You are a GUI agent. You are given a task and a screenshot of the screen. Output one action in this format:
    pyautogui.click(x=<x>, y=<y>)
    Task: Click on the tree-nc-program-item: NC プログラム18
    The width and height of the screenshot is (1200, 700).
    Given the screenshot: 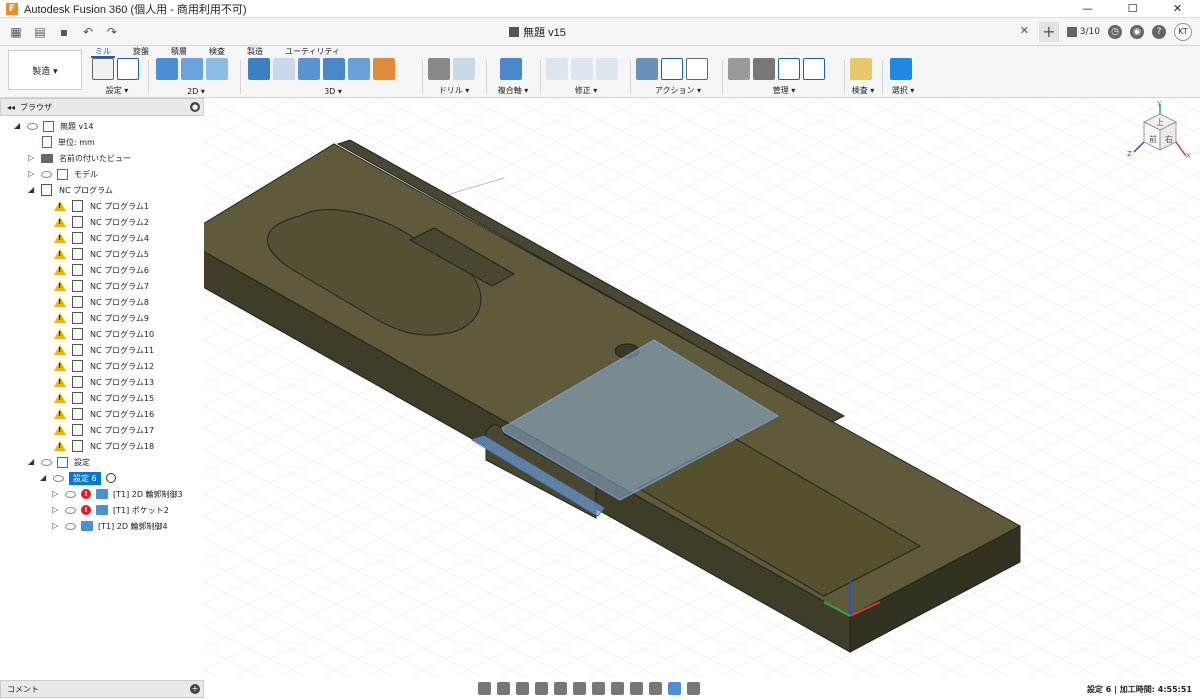 What is the action you would take?
    pyautogui.click(x=104, y=446)
    